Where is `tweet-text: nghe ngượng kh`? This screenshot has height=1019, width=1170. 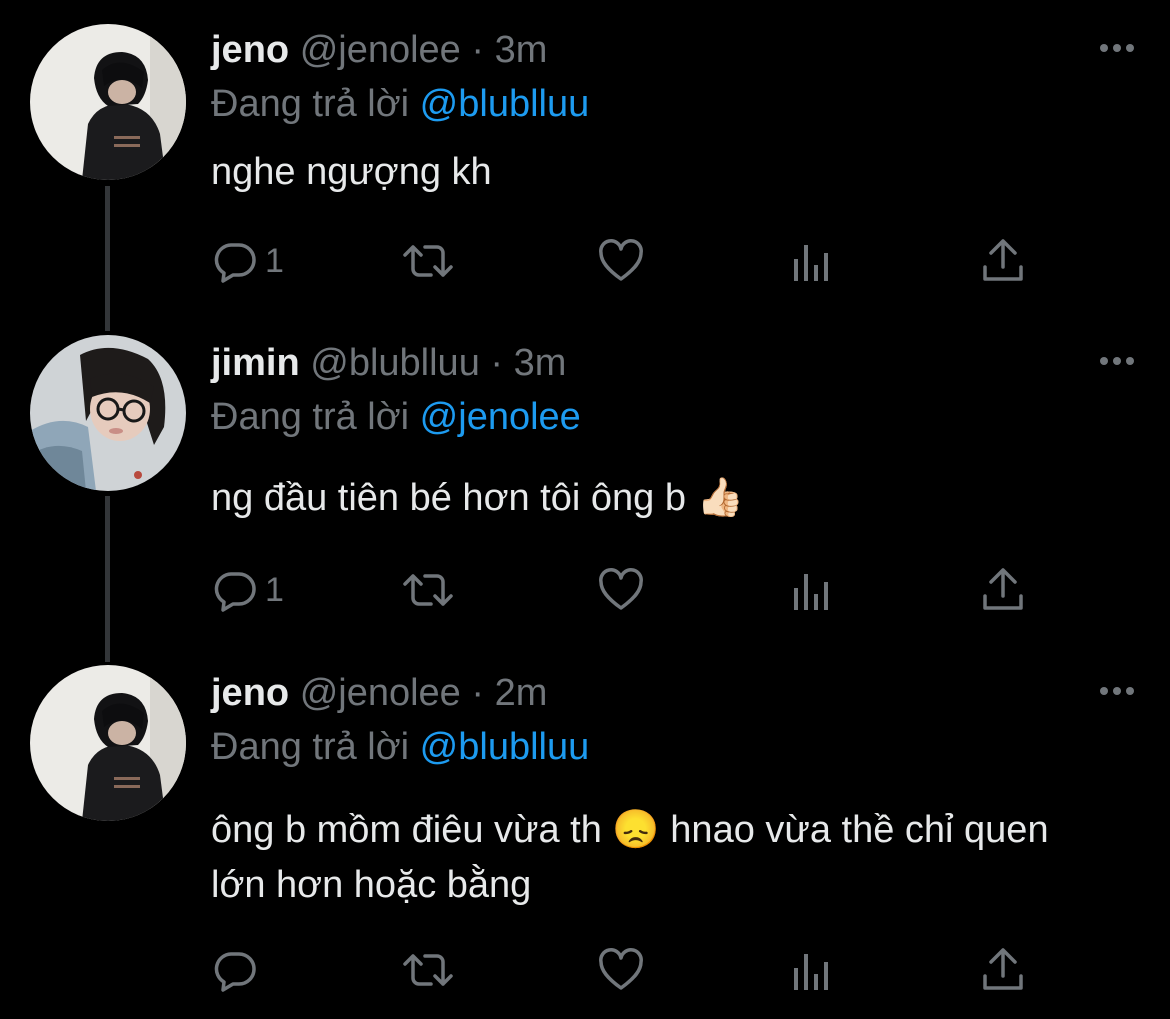 tweet-text: nghe ngượng kh is located at coordinates (351, 172).